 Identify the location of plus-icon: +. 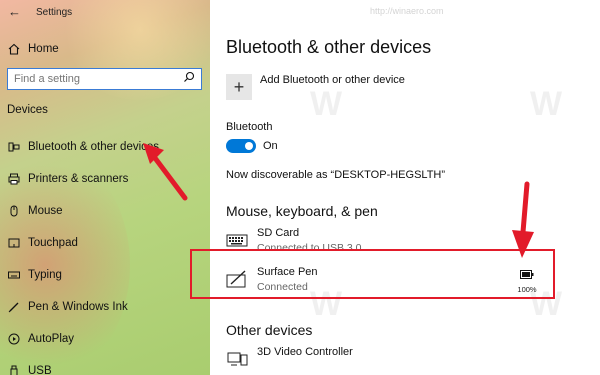
(239, 86).